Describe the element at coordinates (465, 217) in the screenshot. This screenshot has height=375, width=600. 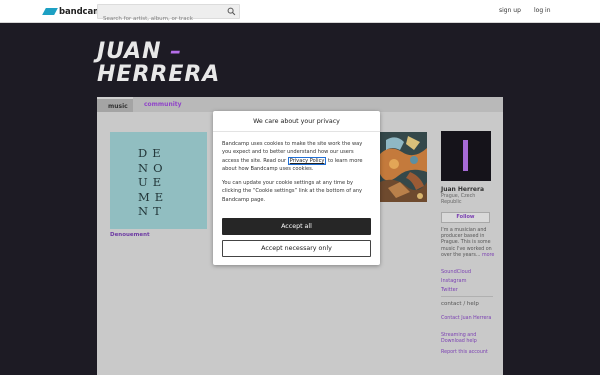
I see `follow-button: Follow` at that location.